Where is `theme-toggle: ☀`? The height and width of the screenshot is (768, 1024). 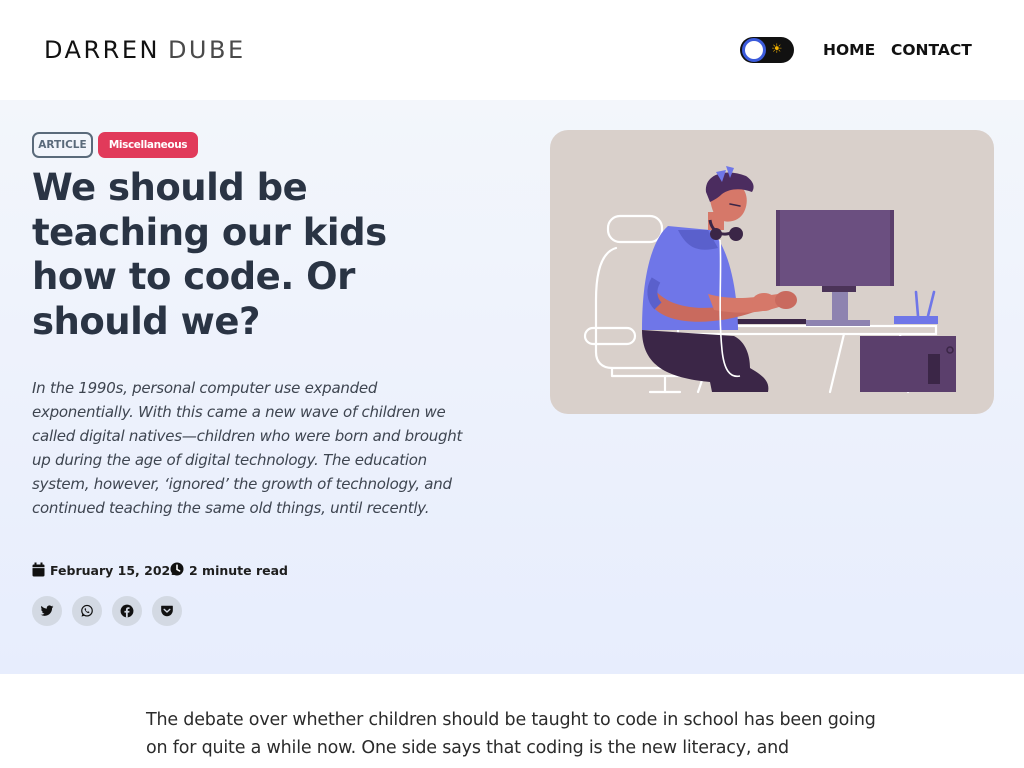
theme-toggle: ☀ is located at coordinates (767, 50).